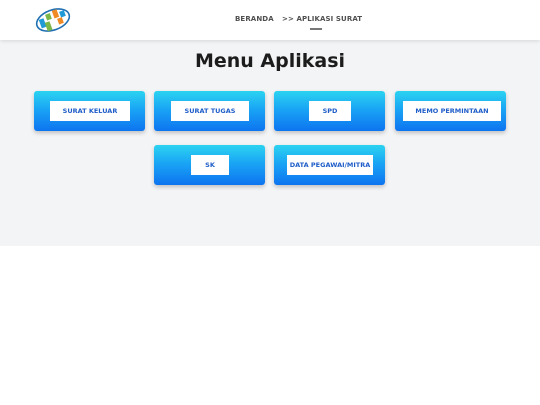 Image resolution: width=540 pixels, height=405 pixels. I want to click on menu-label-data-pegawai-mitra: DATA PEGAWAI/MITRA, so click(330, 165).